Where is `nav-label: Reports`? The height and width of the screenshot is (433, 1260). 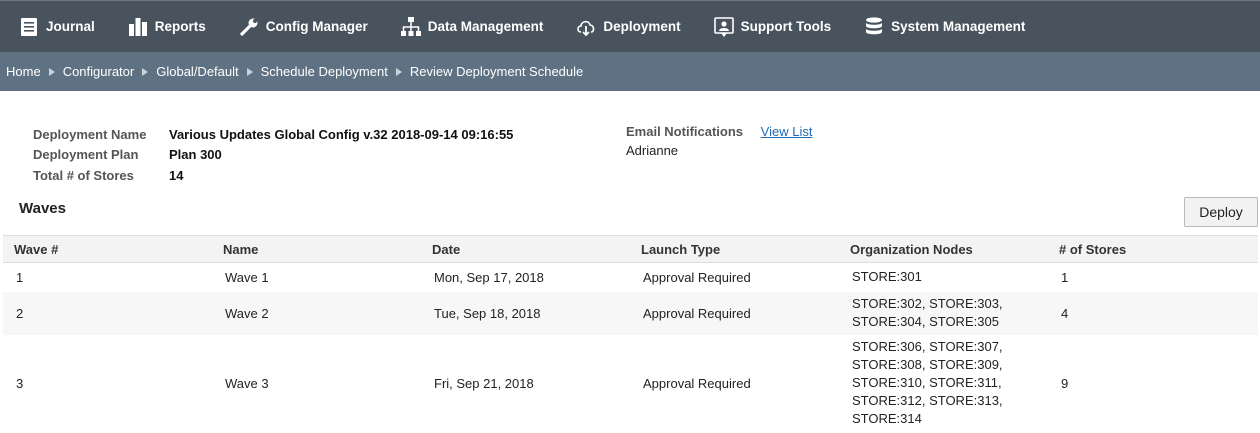 nav-label: Reports is located at coordinates (180, 26).